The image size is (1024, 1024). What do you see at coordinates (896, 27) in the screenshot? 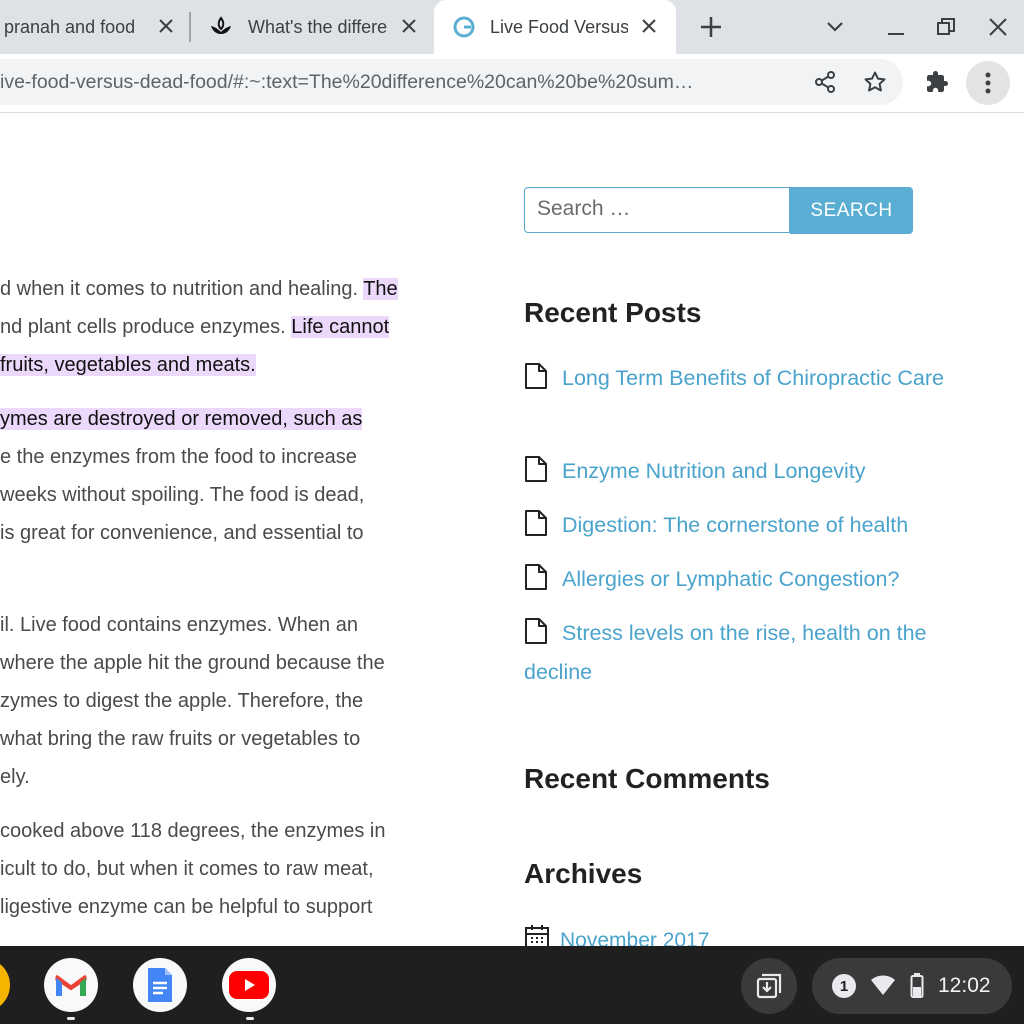
I see `minimize-icon` at bounding box center [896, 27].